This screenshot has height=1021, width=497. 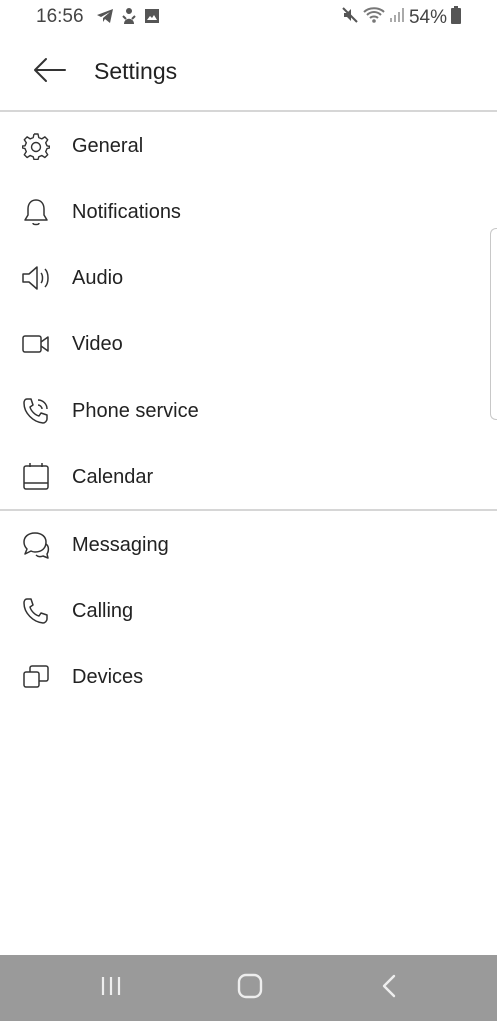 I want to click on system-nav-bar, so click(x=248, y=988).